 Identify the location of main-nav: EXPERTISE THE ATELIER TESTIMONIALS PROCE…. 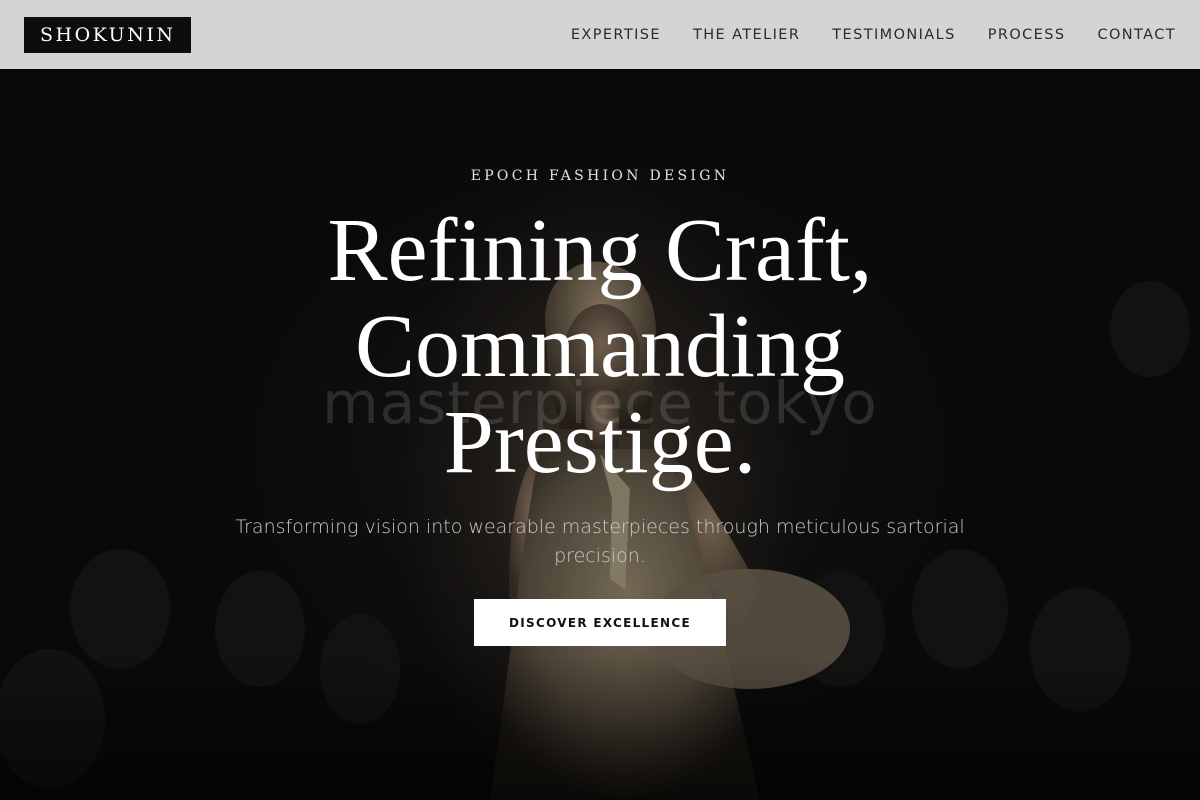
(873, 35).